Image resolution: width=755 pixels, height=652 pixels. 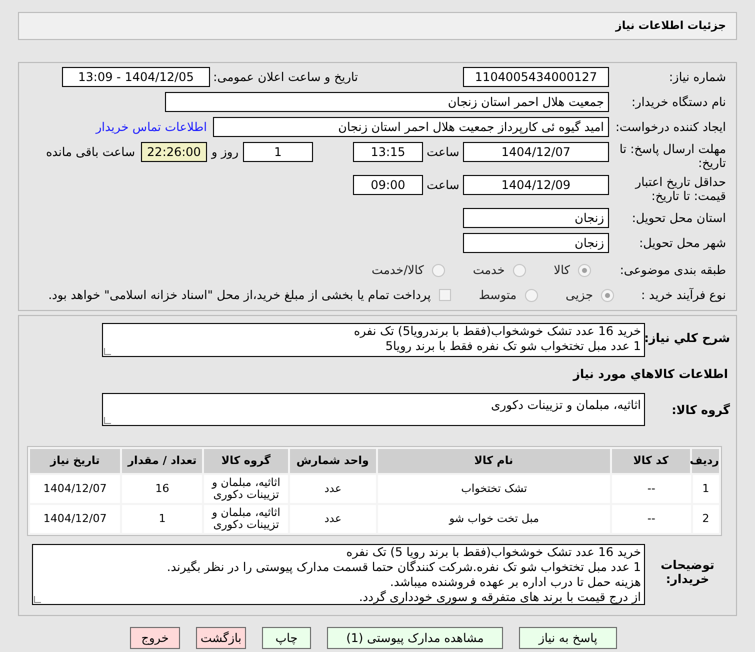 What do you see at coordinates (373, 340) in the screenshot?
I see `text-area: خرید 16 عدد تشک خوشخواب(فقط با برندرویا5) تک نفره 1 عدد مبل تختخواب شو تک نفره فقط با برند رویا5` at bounding box center [373, 340].